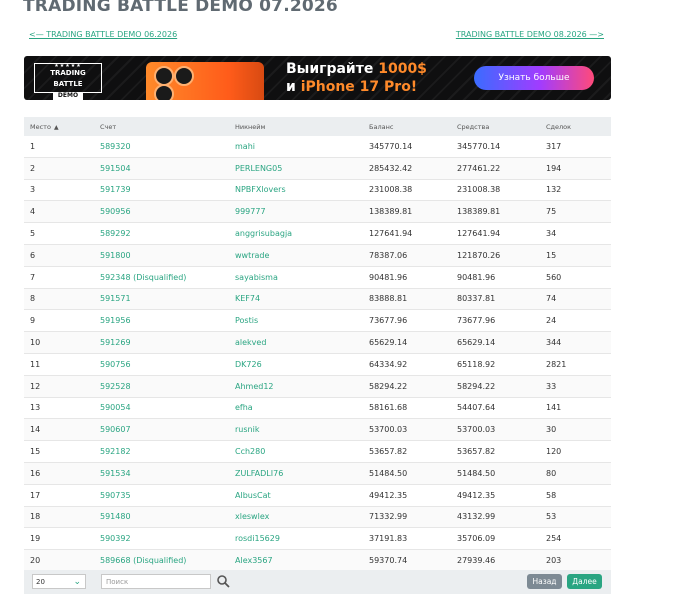 This screenshot has height=600, width=673. Describe the element at coordinates (296, 321) in the screenshot. I see `cell-nickname: Postis` at that location.